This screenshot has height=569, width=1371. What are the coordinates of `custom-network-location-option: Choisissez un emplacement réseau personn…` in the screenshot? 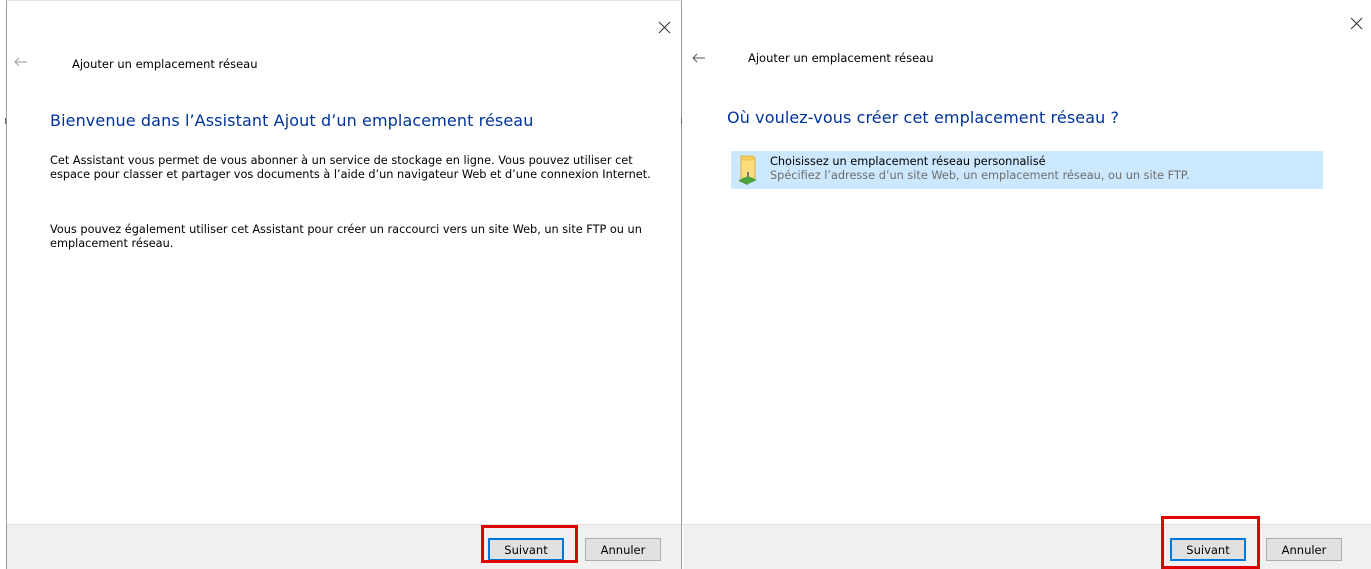 It's located at (1027, 170).